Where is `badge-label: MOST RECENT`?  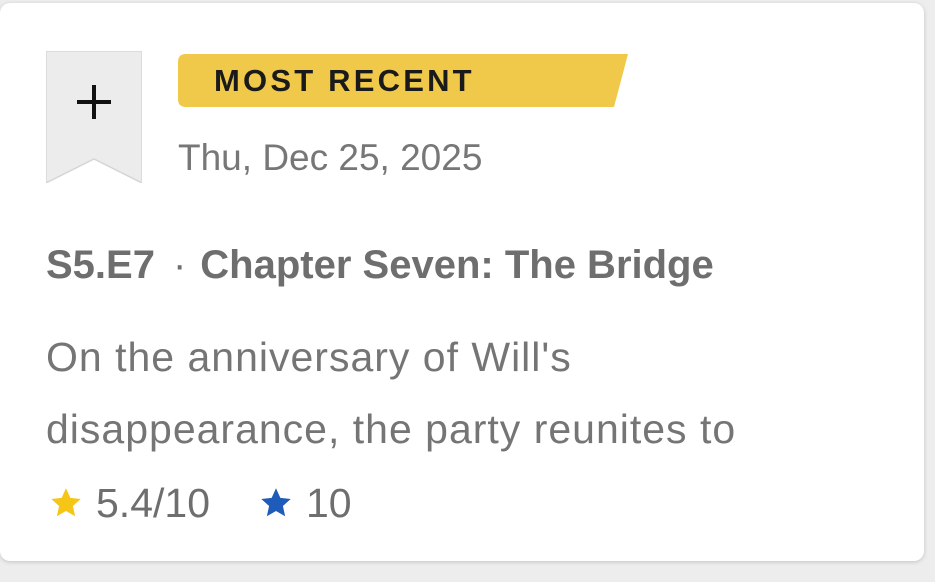
badge-label: MOST RECENT is located at coordinates (344, 80).